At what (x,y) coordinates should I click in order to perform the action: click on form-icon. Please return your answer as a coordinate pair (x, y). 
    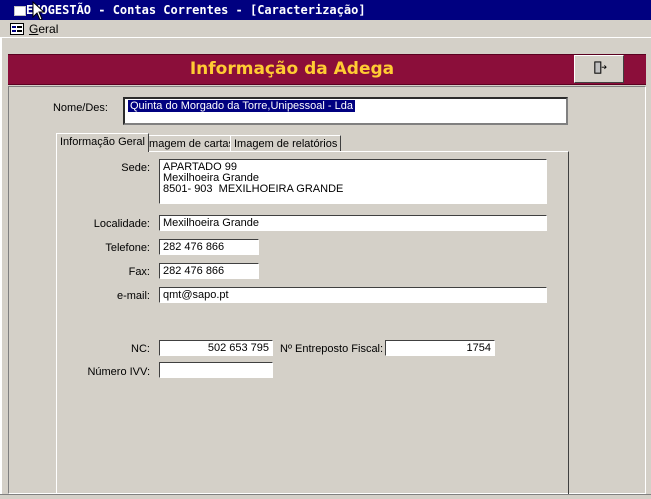
    Looking at the image, I should click on (17, 29).